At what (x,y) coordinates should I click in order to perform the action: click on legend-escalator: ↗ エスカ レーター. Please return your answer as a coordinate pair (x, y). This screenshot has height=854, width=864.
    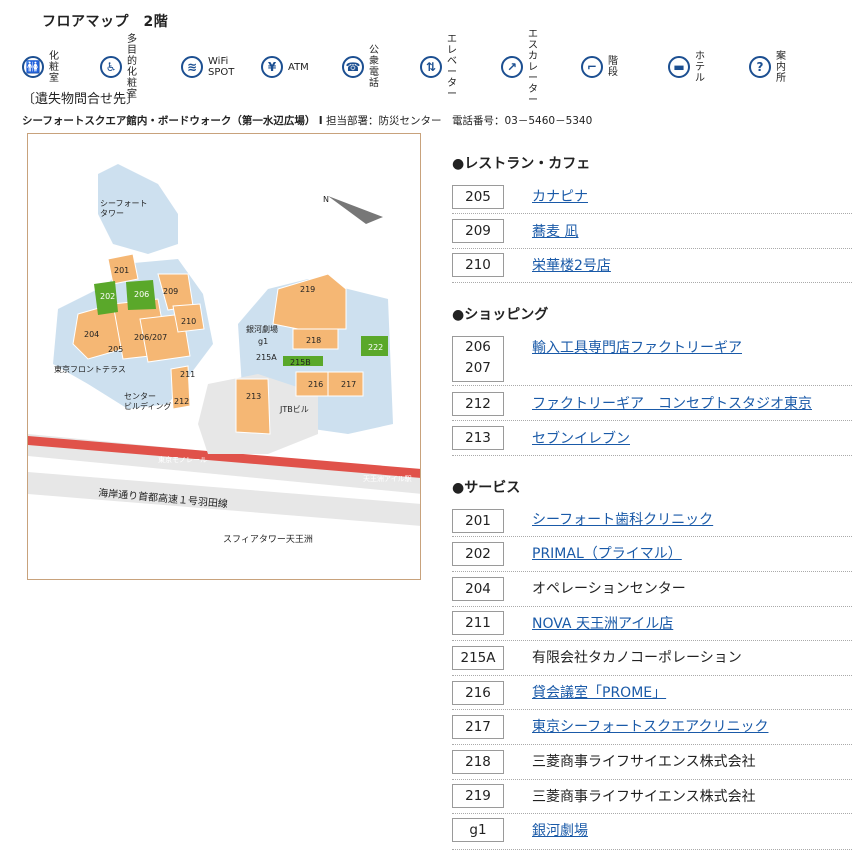
    Looking at the image, I should click on (519, 67).